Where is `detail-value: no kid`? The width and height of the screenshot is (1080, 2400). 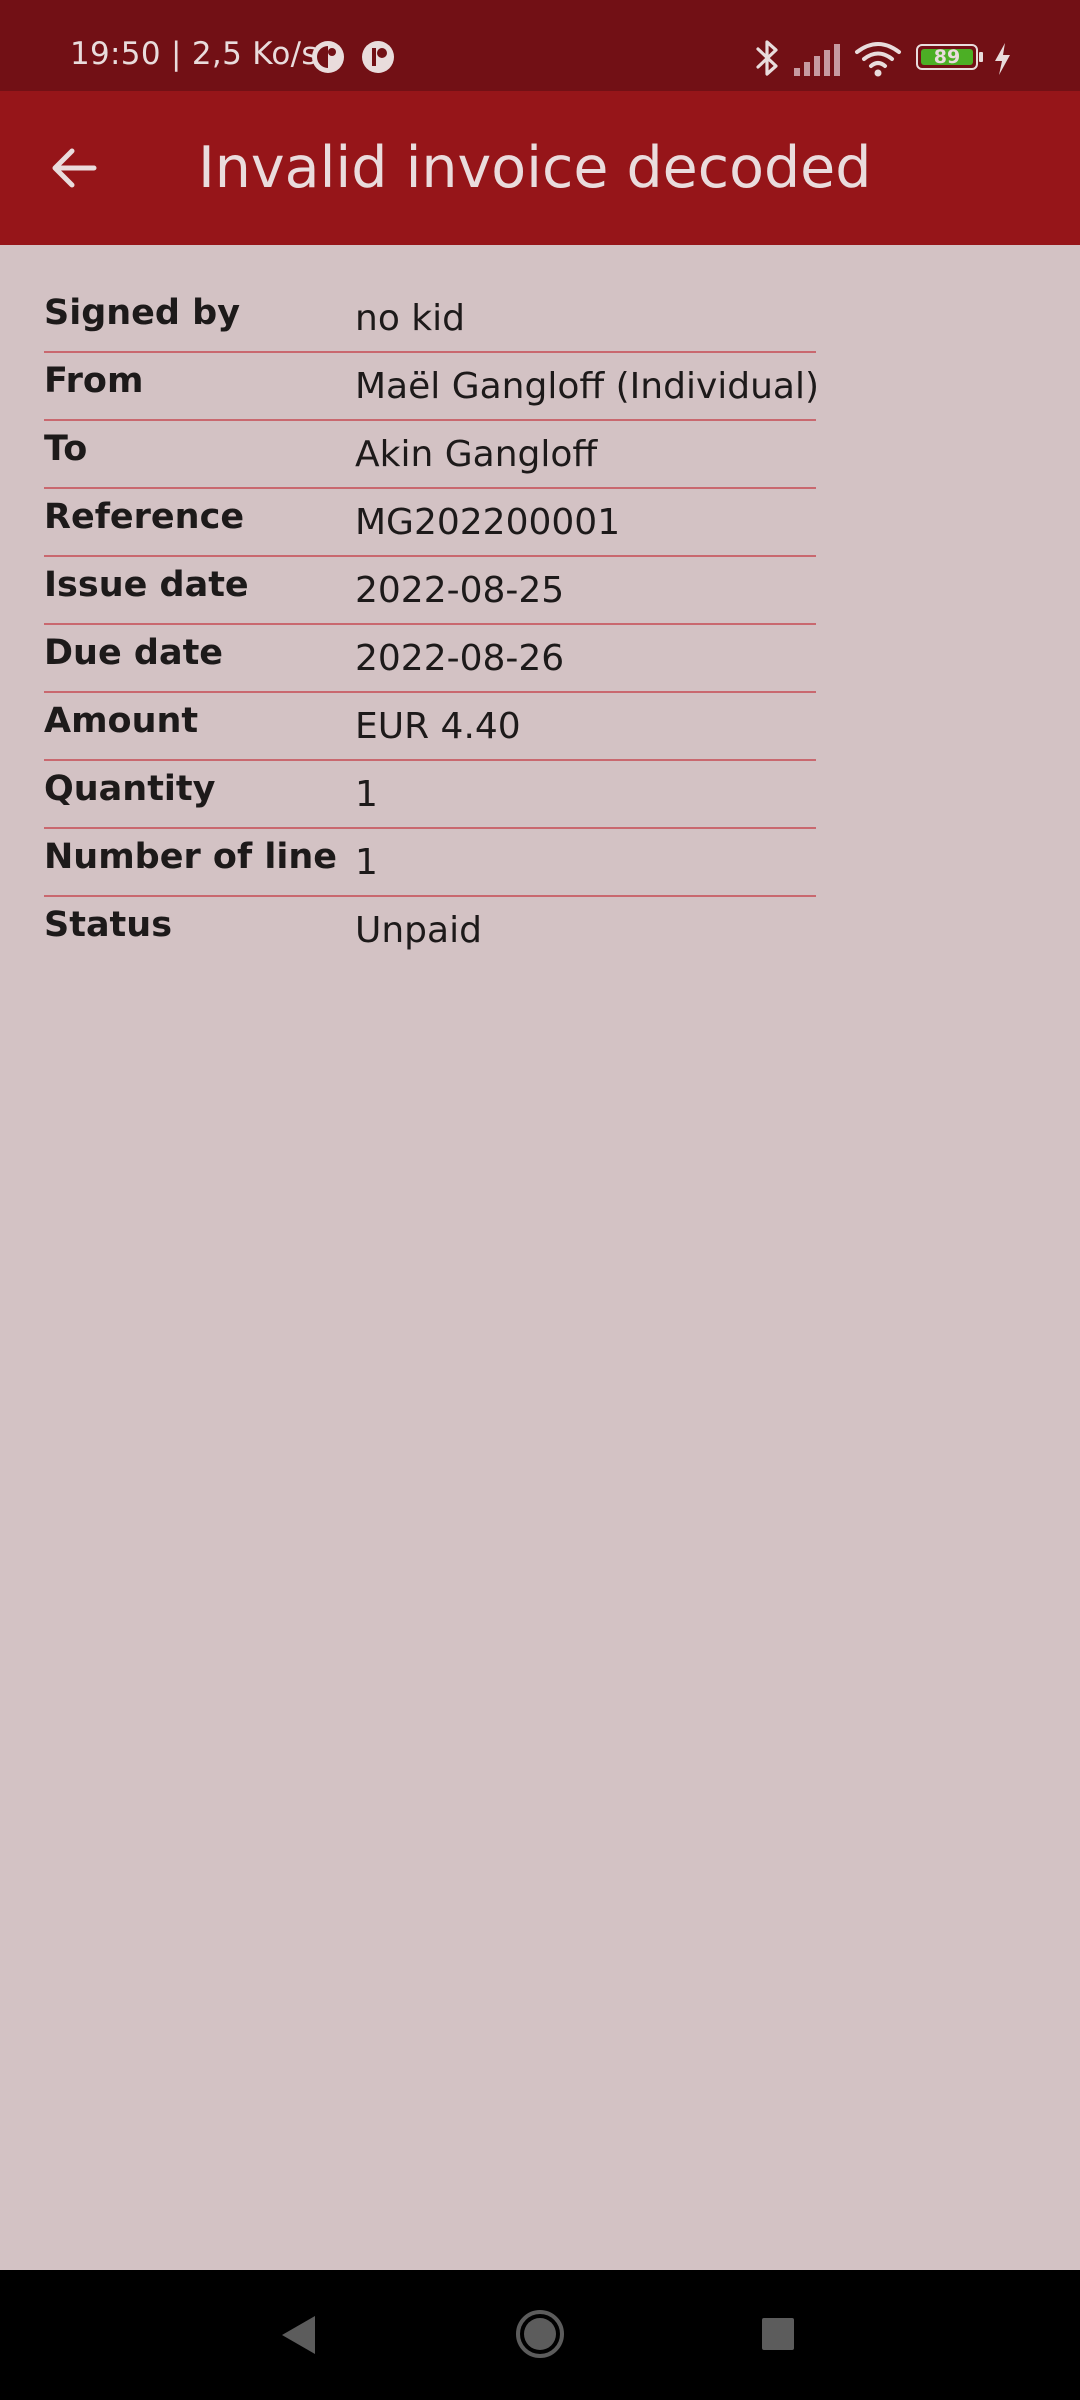 detail-value: no kid is located at coordinates (410, 318).